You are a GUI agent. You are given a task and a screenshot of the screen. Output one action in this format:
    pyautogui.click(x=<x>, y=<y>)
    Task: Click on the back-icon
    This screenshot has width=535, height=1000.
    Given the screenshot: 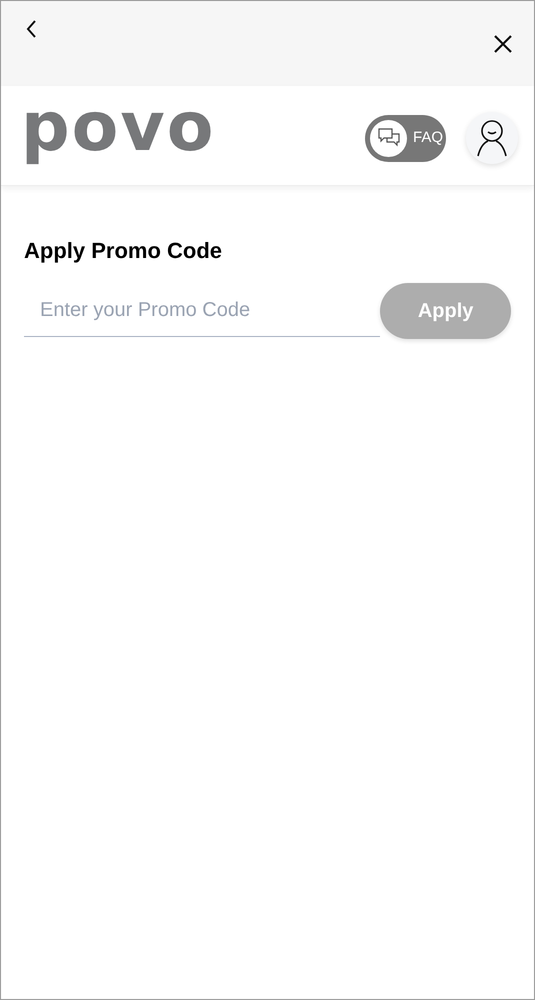 What is the action you would take?
    pyautogui.click(x=31, y=29)
    